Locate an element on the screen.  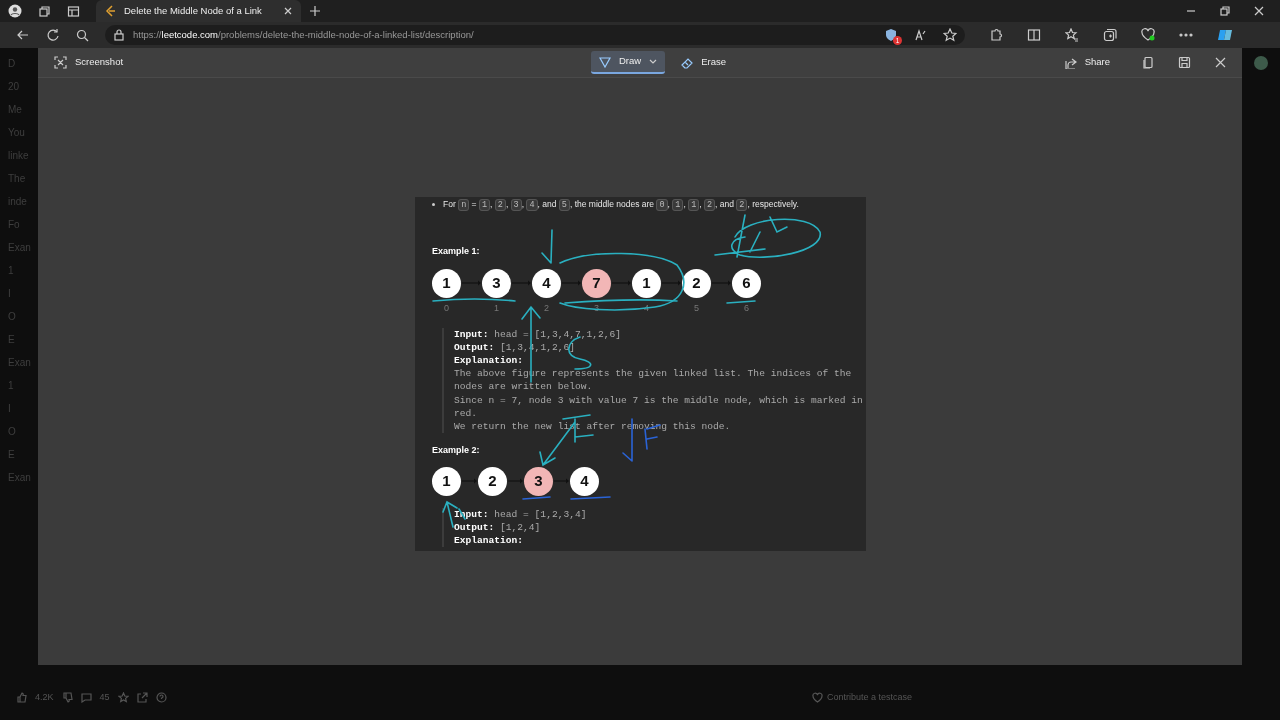
node-index: 4 is located at coordinates (646, 307).